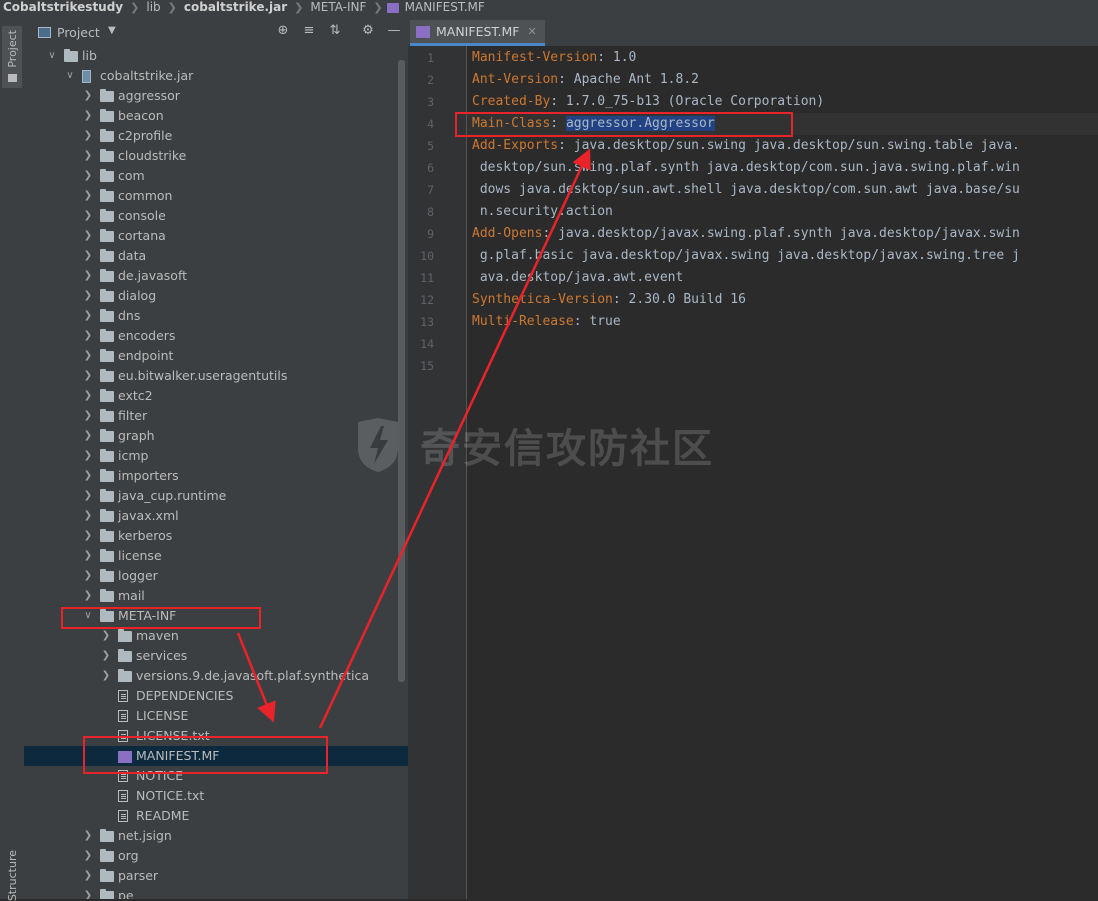  Describe the element at coordinates (216, 156) in the screenshot. I see `tree-item: ❯ cloudstrike` at that location.